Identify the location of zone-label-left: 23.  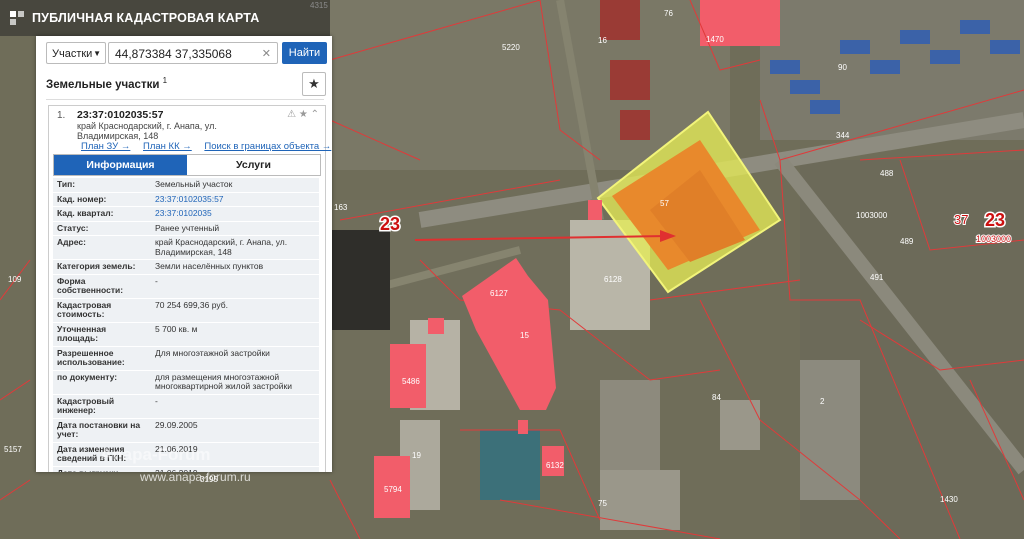
(390, 224).